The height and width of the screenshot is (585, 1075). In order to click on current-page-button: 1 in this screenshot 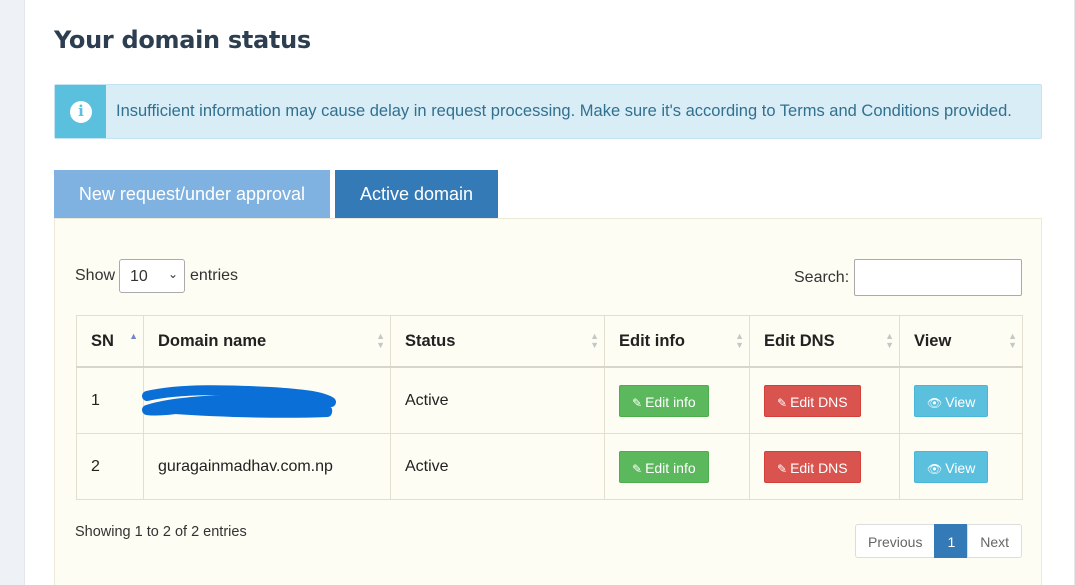, I will do `click(951, 541)`.